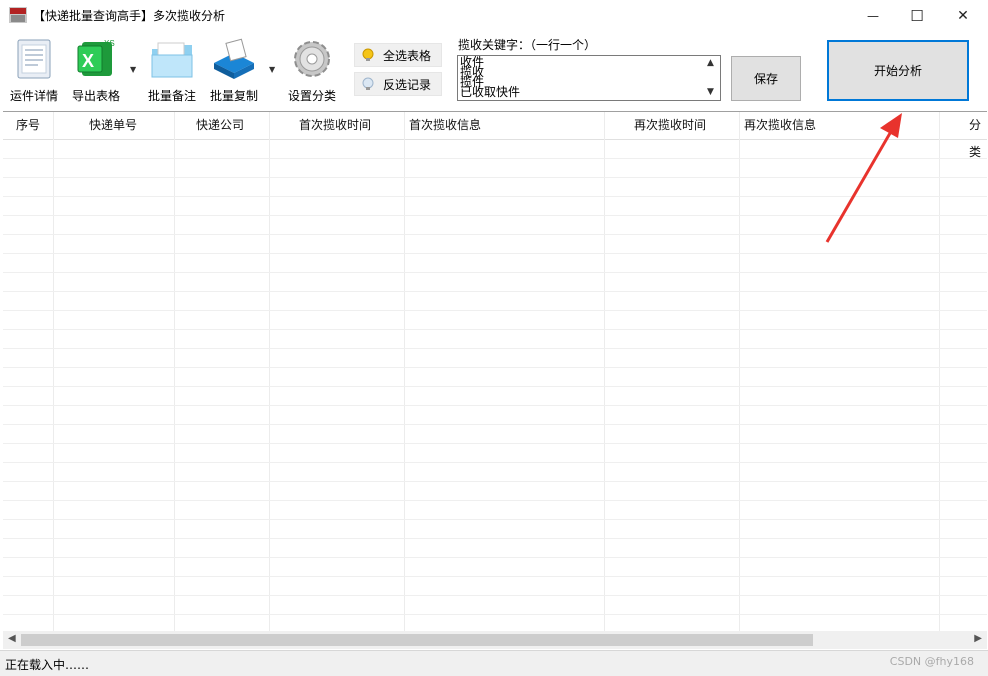 This screenshot has width=988, height=676. What do you see at coordinates (710, 63) in the screenshot?
I see `scroll-up-icon: ▲` at bounding box center [710, 63].